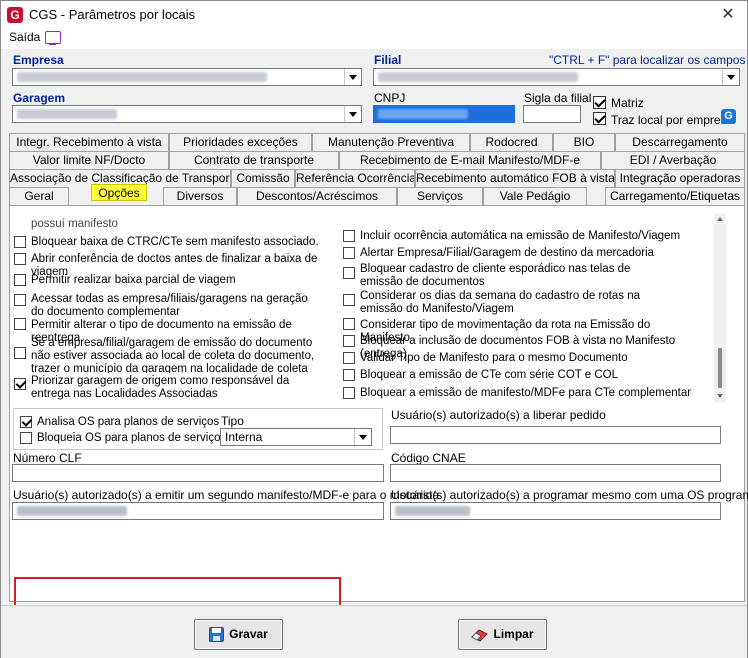  Describe the element at coordinates (720, 308) in the screenshot. I see `options-scrollbar` at that location.